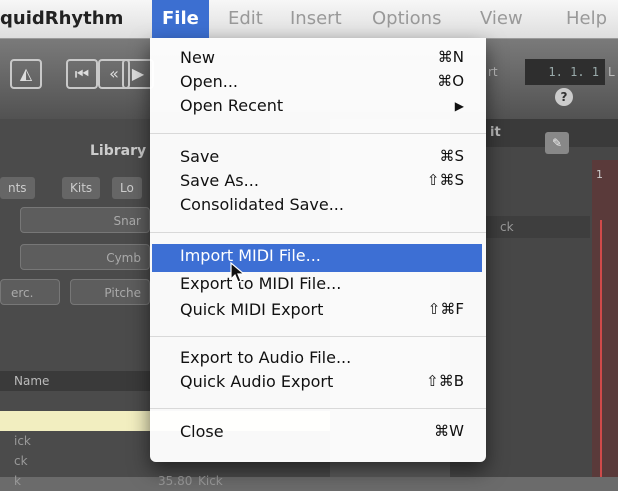 Image resolution: width=618 pixels, height=491 pixels. Describe the element at coordinates (450, 81) in the screenshot. I see `menu-item-shortcut: ⌘O` at that location.